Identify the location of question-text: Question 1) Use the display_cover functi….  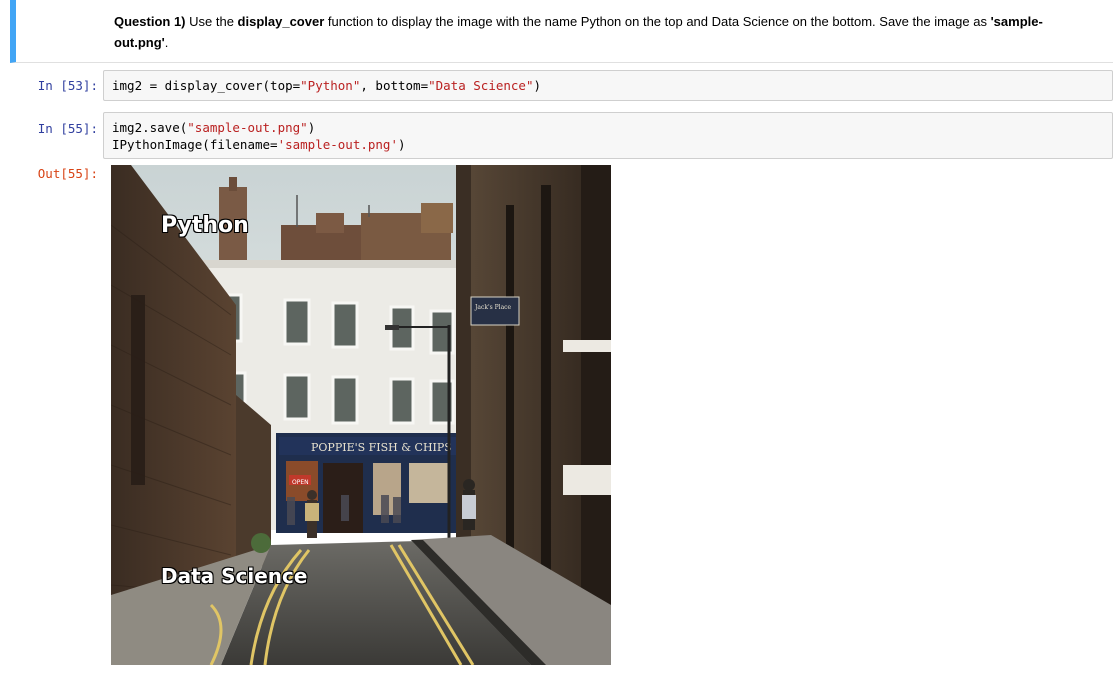
(604, 32).